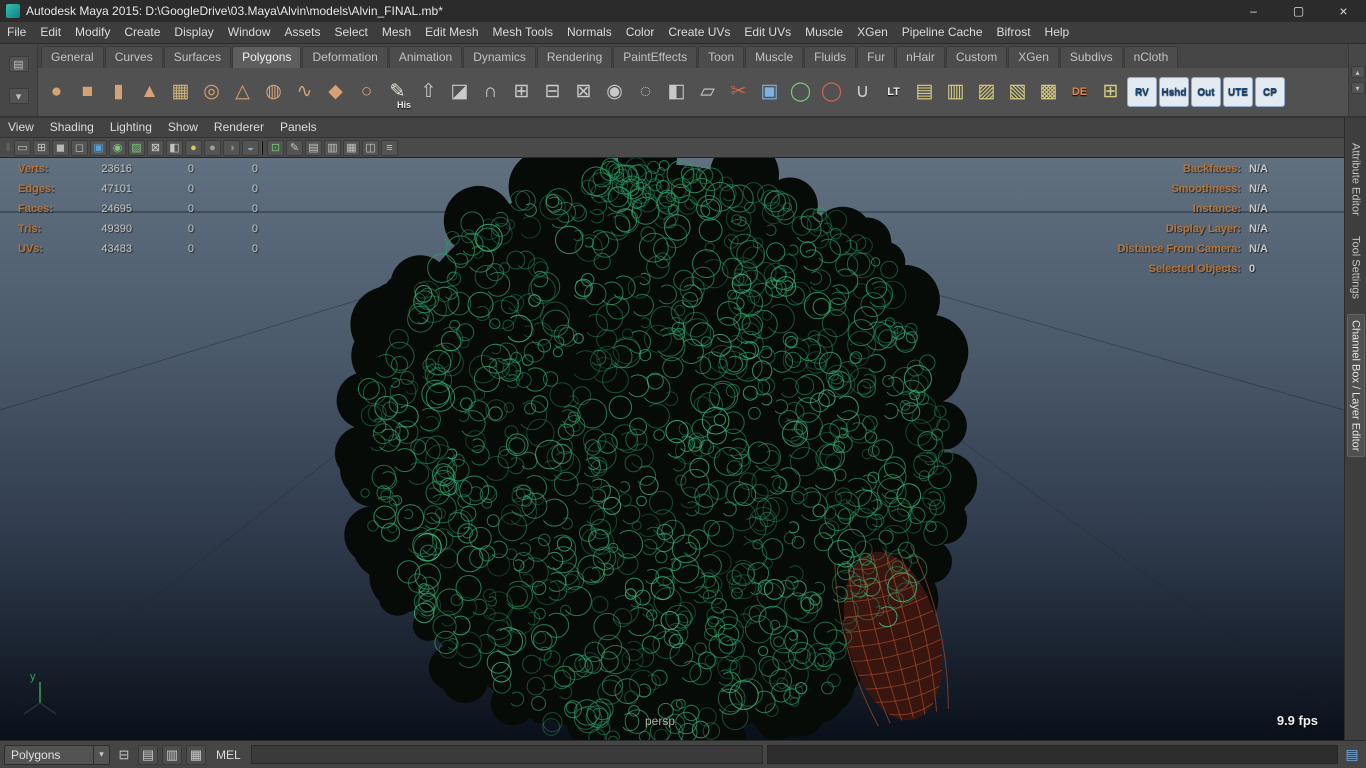  Describe the element at coordinates (117, 147) in the screenshot. I see `default-material-icon: ◉` at that location.